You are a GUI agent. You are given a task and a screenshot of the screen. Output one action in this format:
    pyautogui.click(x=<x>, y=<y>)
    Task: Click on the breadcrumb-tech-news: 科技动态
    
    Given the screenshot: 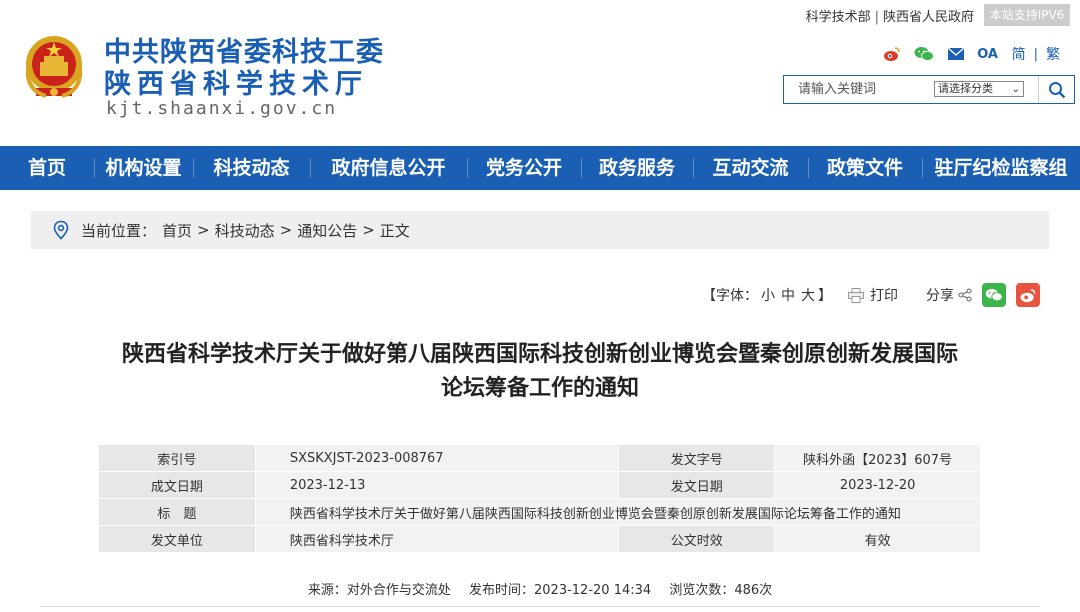 What is the action you would take?
    pyautogui.click(x=245, y=230)
    